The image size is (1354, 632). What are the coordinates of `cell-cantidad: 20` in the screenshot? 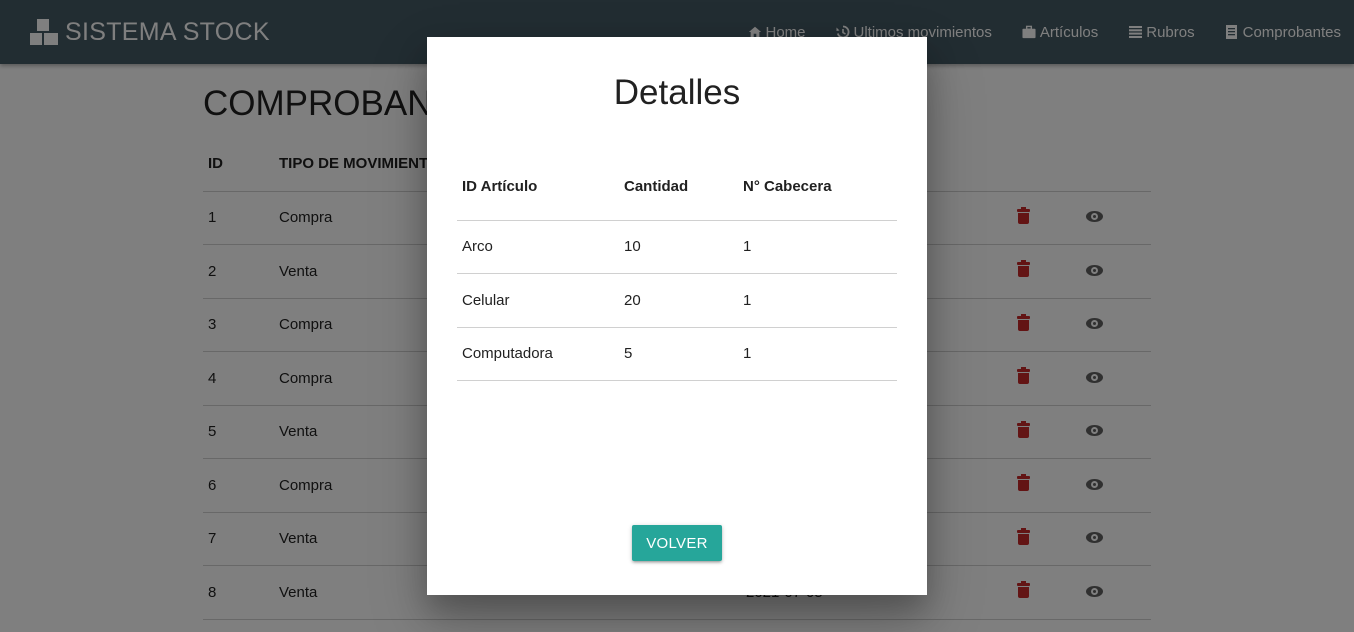 It's located at (678, 300).